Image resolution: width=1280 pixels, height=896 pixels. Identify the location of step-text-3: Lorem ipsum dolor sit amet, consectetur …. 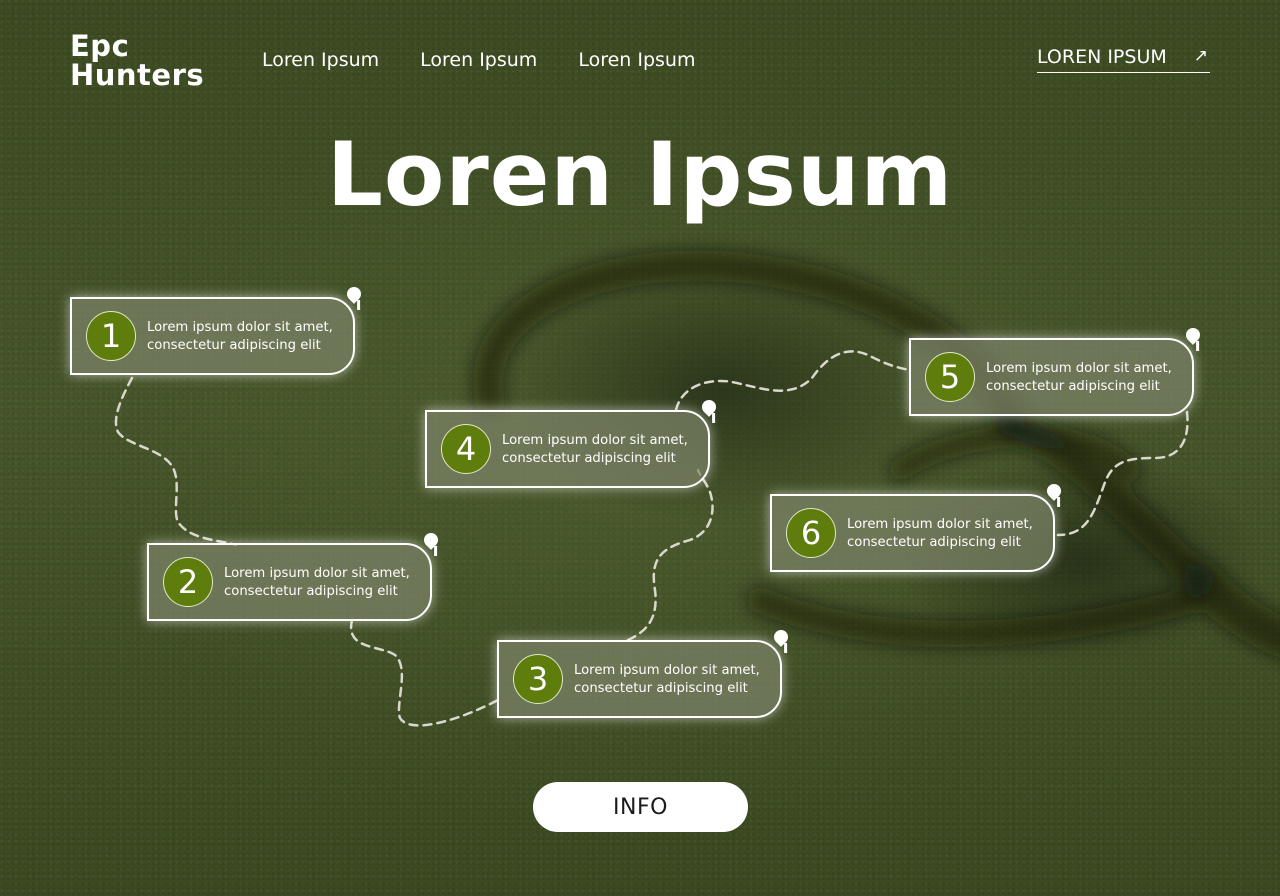
(676, 680).